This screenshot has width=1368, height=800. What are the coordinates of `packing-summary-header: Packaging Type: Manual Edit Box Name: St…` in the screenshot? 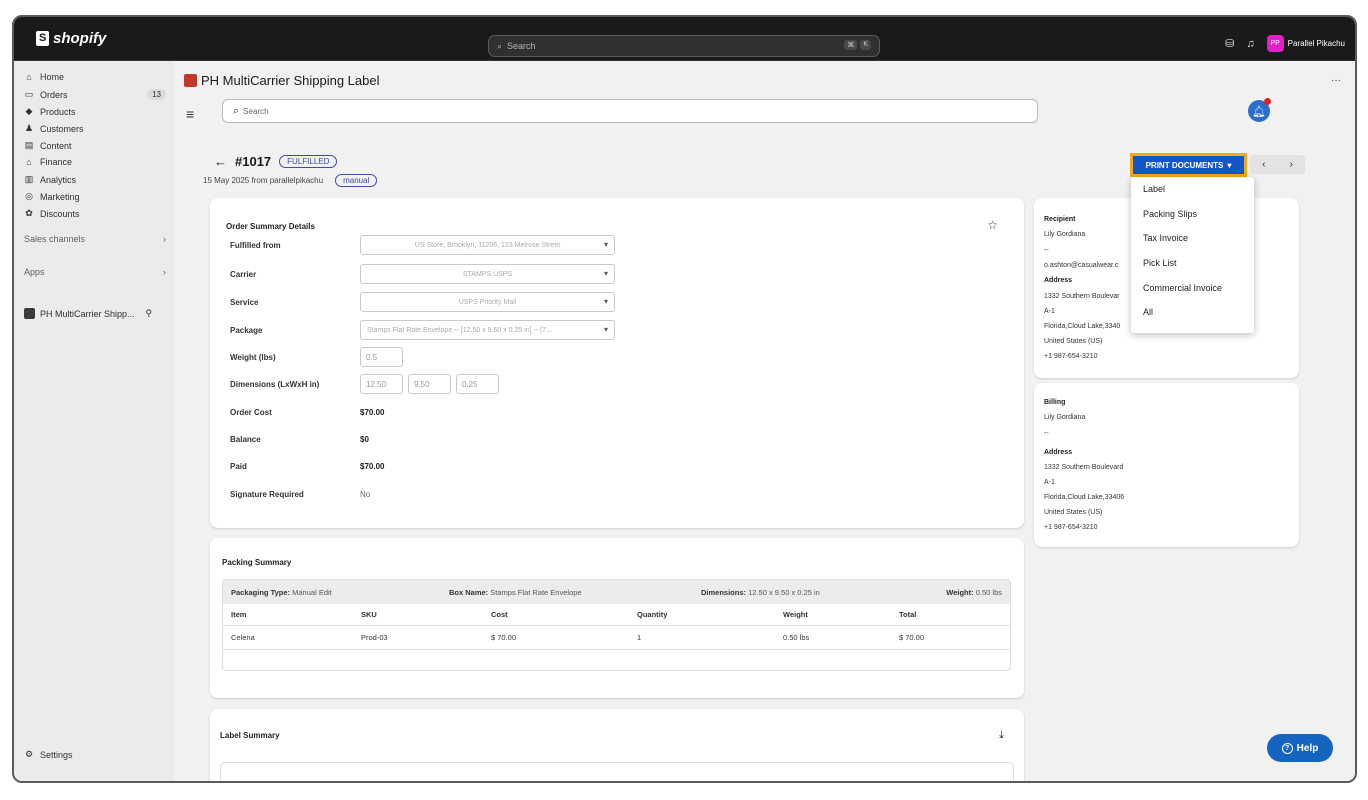 It's located at (616, 592).